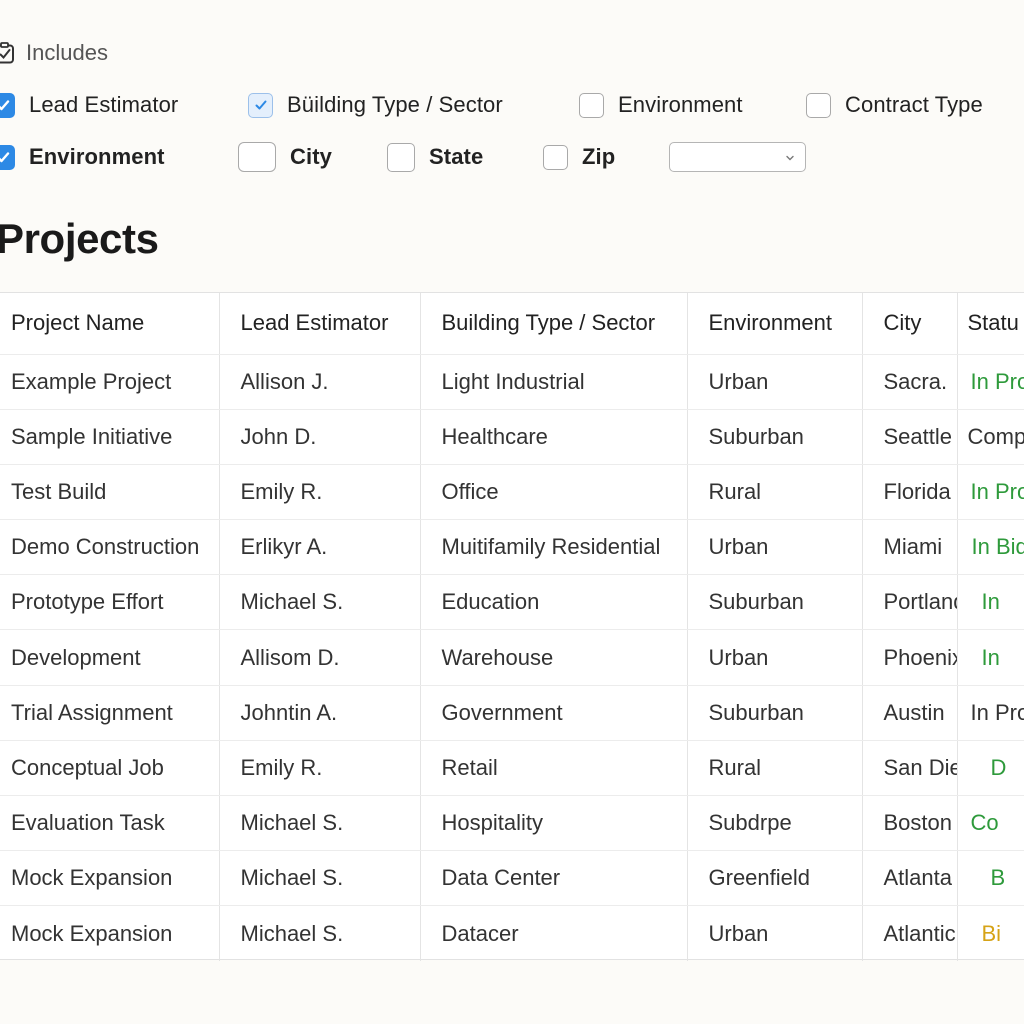 This screenshot has height=1024, width=1024. I want to click on cell-environment: Greenfield, so click(775, 878).